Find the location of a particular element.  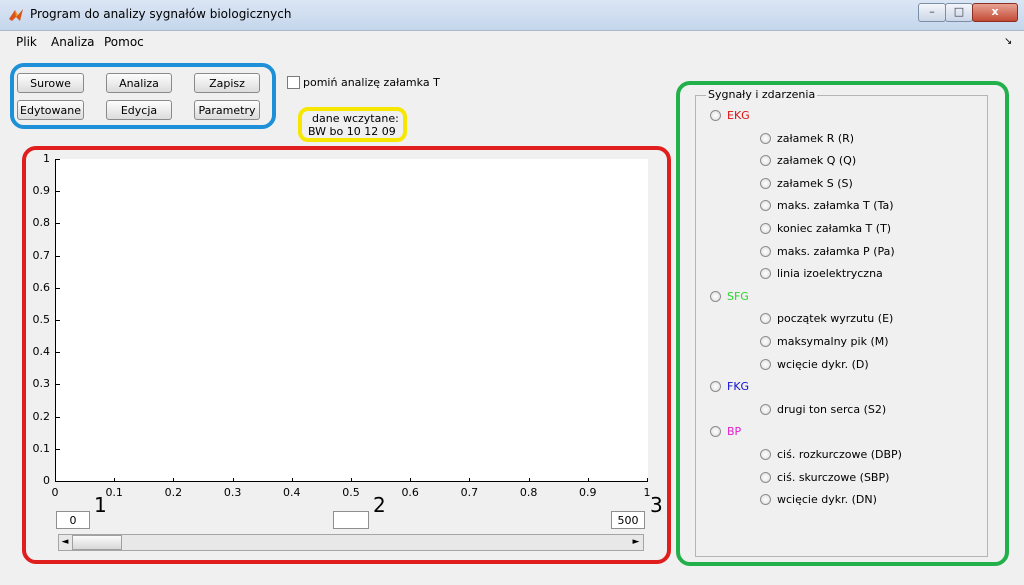

annotation-3: 3 is located at coordinates (656, 505).